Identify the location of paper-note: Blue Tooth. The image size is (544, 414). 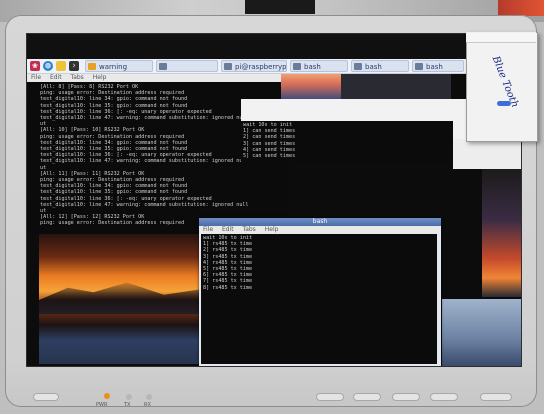
(502, 87).